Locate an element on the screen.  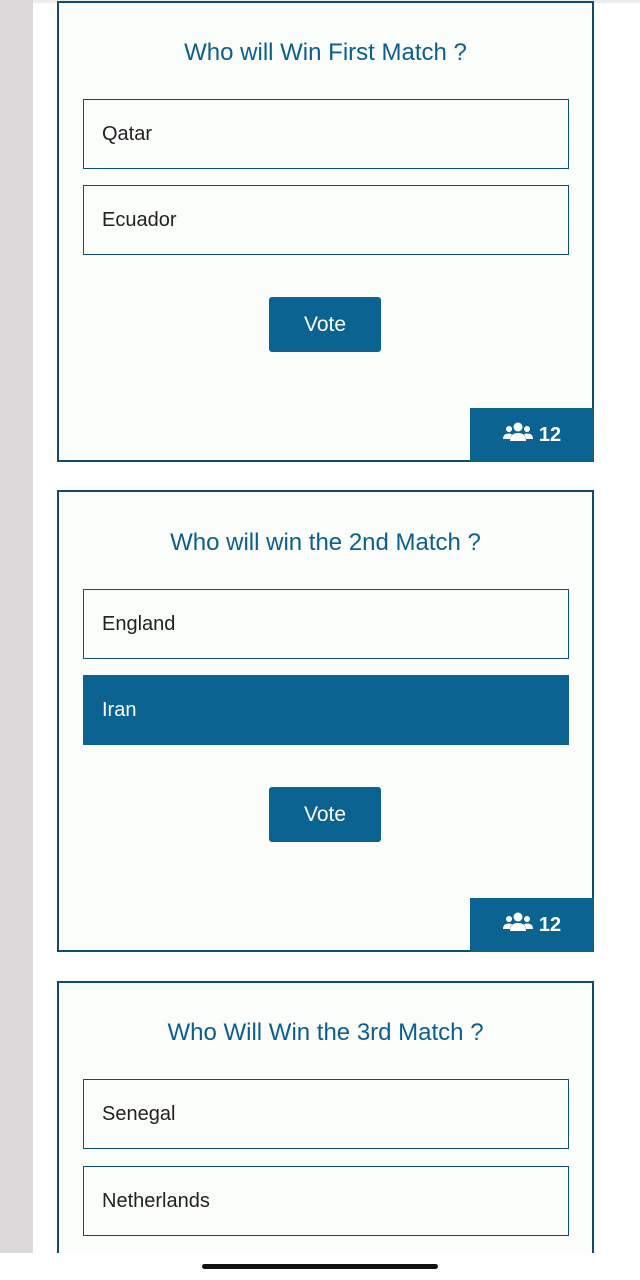
poll-option-iran: Iran is located at coordinates (326, 710).